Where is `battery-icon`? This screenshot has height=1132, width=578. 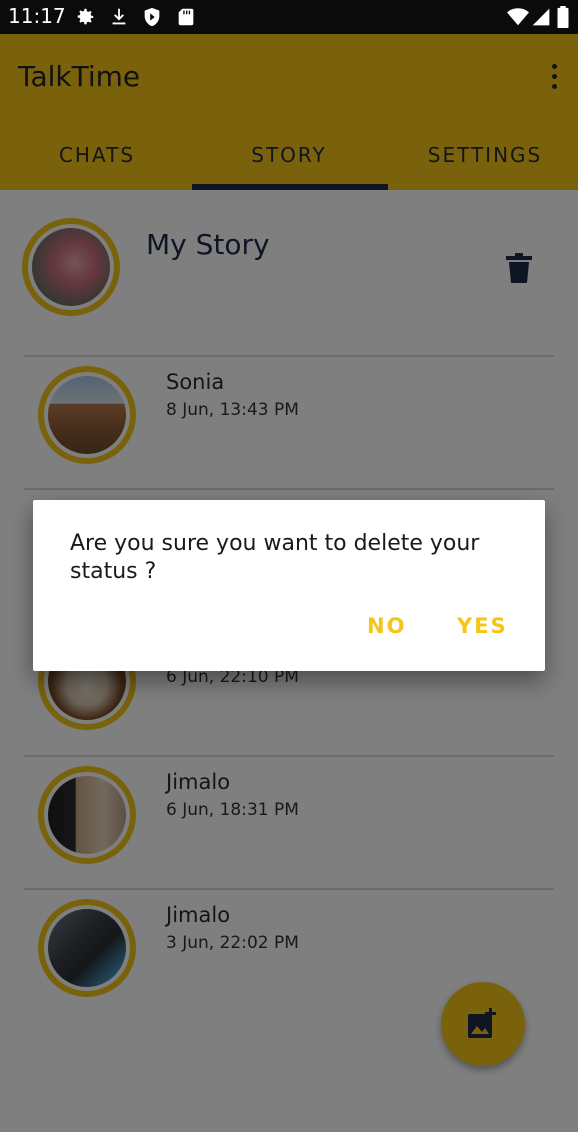
battery-icon is located at coordinates (563, 17).